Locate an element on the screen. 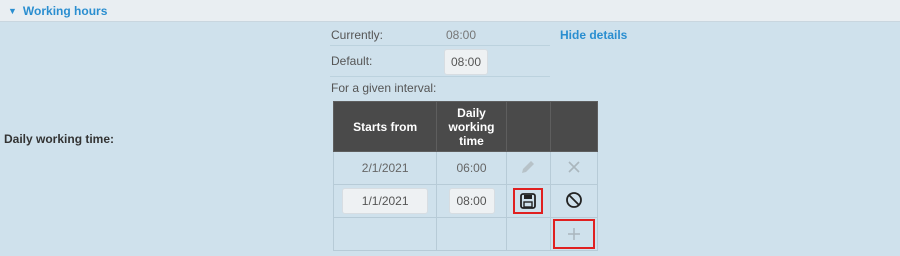 This screenshot has height=256, width=900. floppy-disk-icon is located at coordinates (528, 201).